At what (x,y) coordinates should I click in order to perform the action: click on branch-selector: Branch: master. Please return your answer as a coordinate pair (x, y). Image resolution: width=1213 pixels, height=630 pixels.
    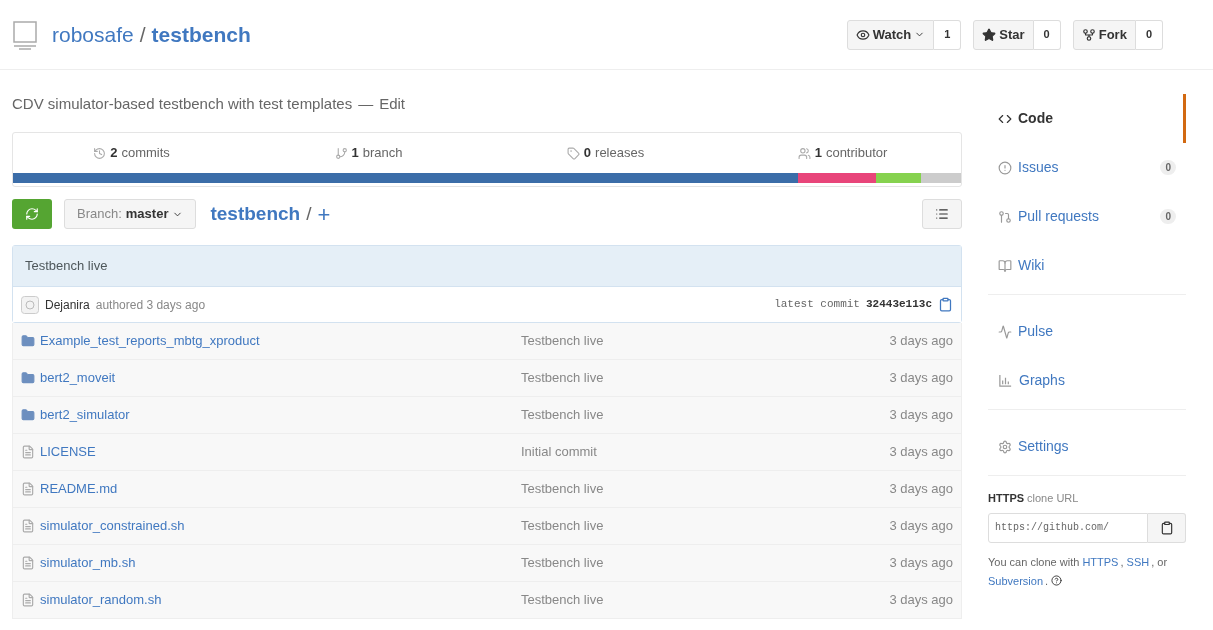
    Looking at the image, I should click on (130, 214).